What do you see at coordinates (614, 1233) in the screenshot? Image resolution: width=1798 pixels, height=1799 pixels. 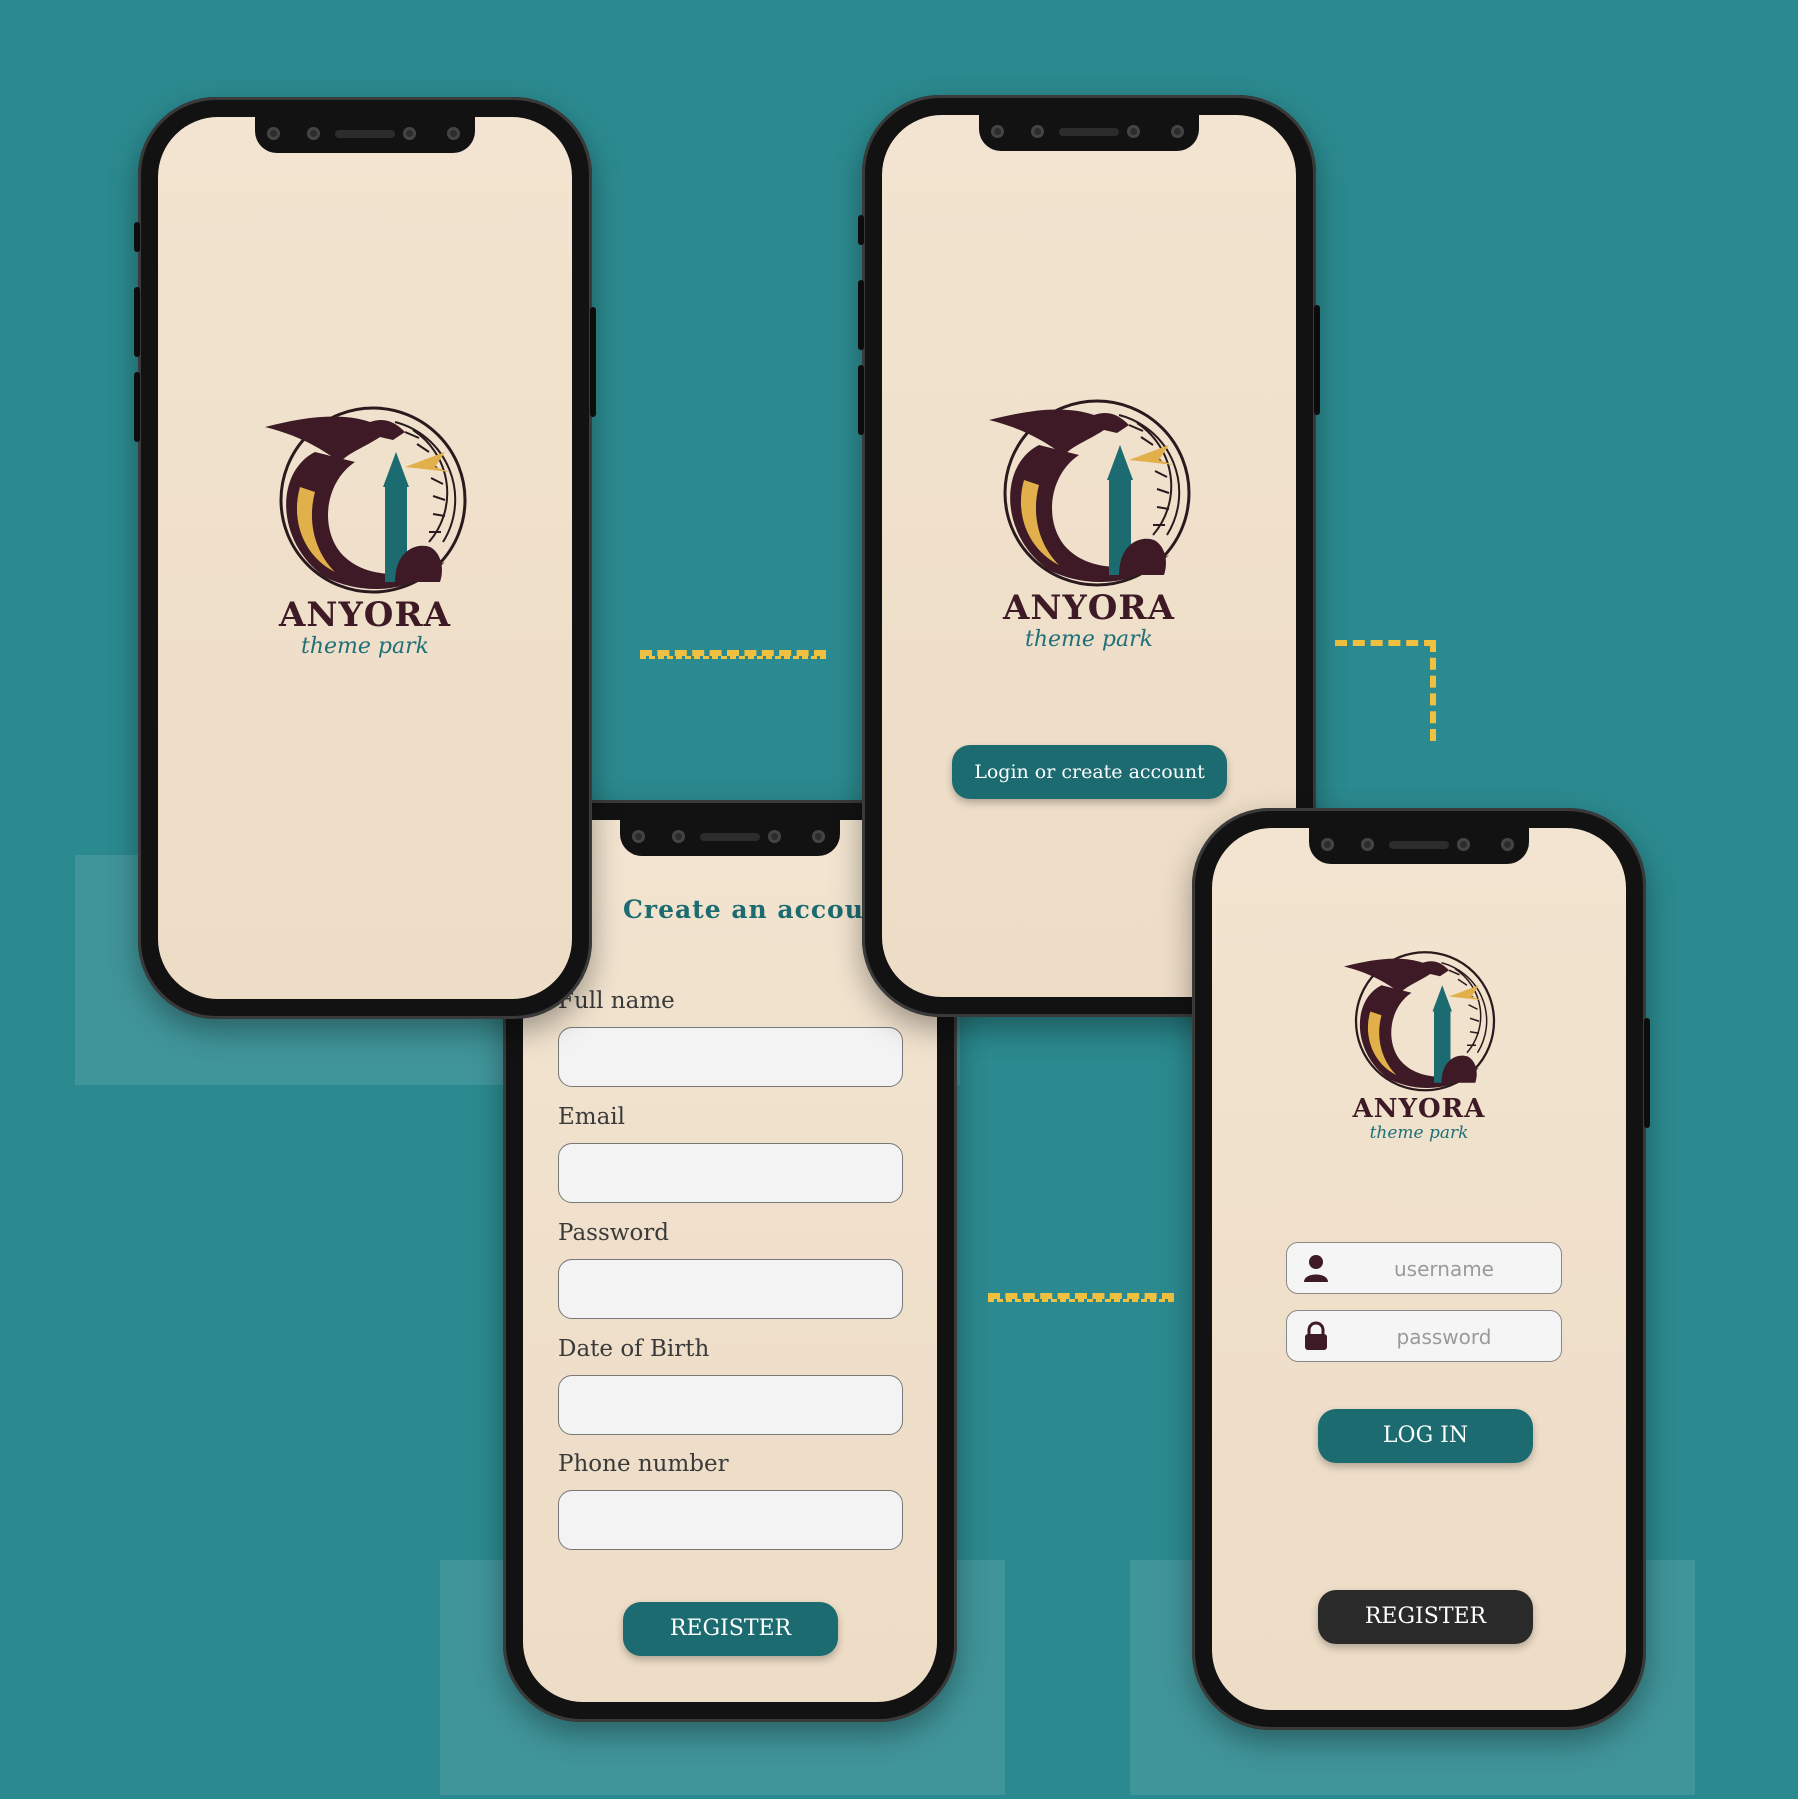 I see `password-label: Password` at bounding box center [614, 1233].